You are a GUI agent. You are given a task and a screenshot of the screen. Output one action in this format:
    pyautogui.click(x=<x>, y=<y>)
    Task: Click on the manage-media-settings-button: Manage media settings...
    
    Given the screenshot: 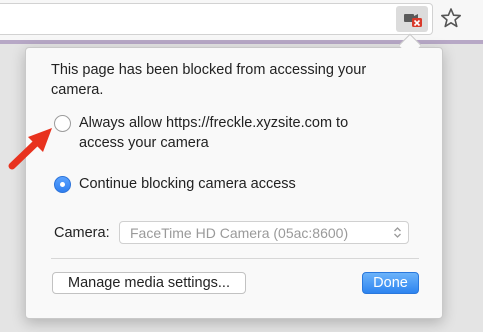 What is the action you would take?
    pyautogui.click(x=149, y=283)
    